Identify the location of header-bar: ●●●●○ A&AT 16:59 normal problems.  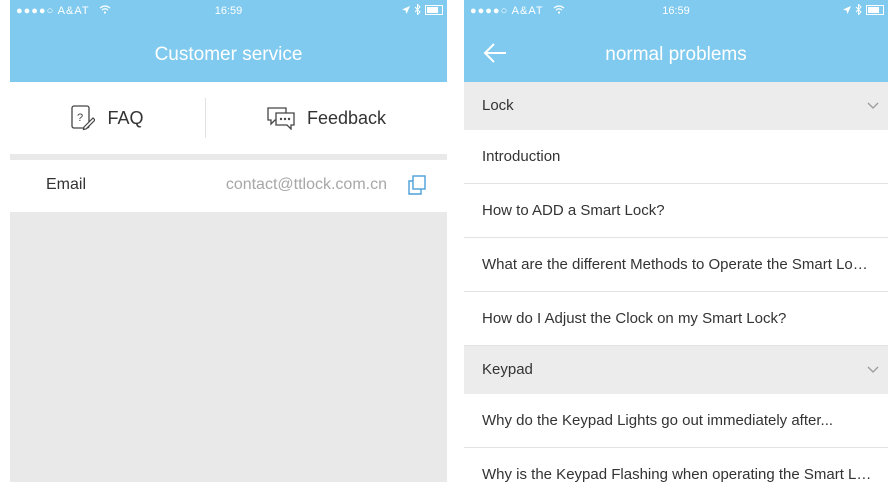
(676, 41).